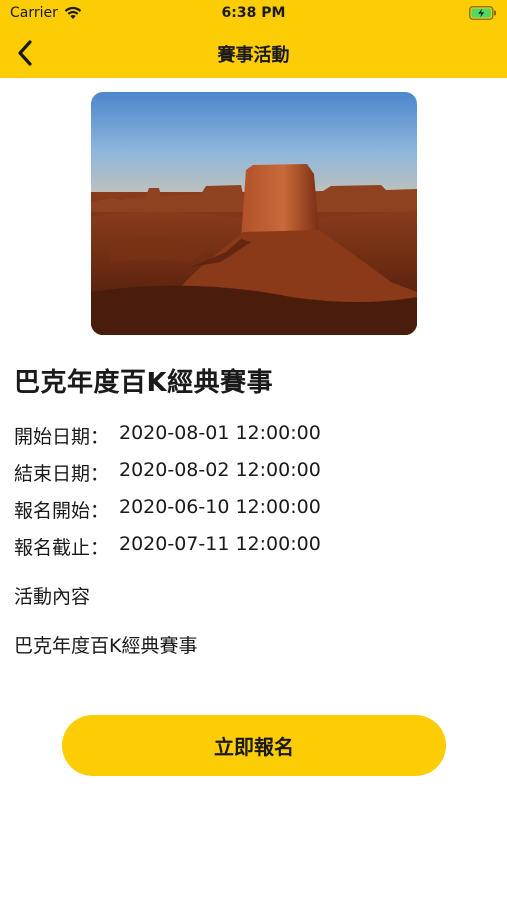 The height and width of the screenshot is (900, 507). I want to click on status-time: 6:38 PM, so click(253, 13).